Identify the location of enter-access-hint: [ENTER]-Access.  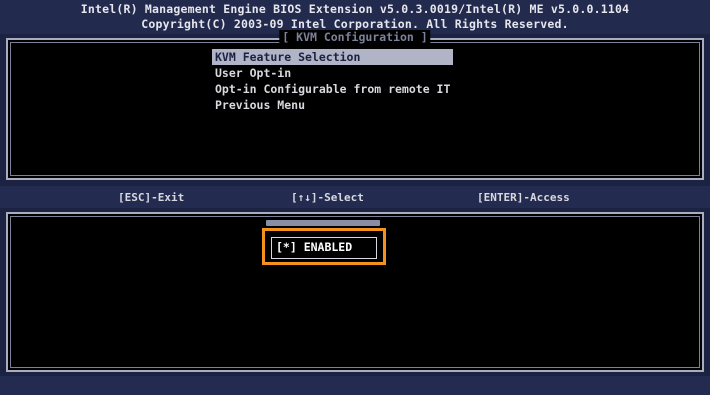
(523, 197).